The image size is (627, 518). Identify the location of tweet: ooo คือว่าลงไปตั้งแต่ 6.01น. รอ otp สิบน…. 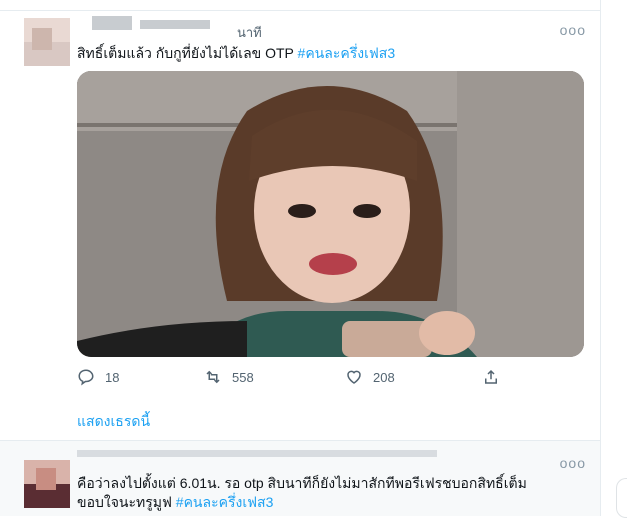
(300, 478).